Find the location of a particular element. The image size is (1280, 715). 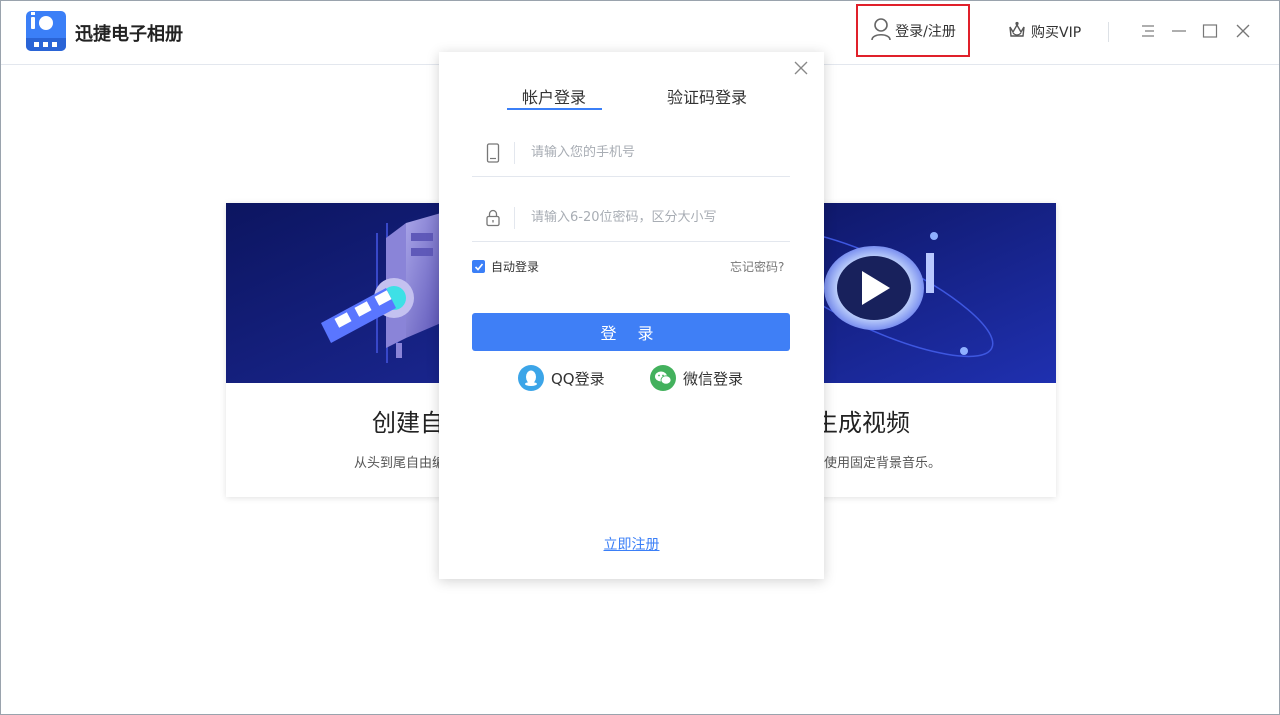

buy-vip-button: 购买VIP is located at coordinates (1044, 32).